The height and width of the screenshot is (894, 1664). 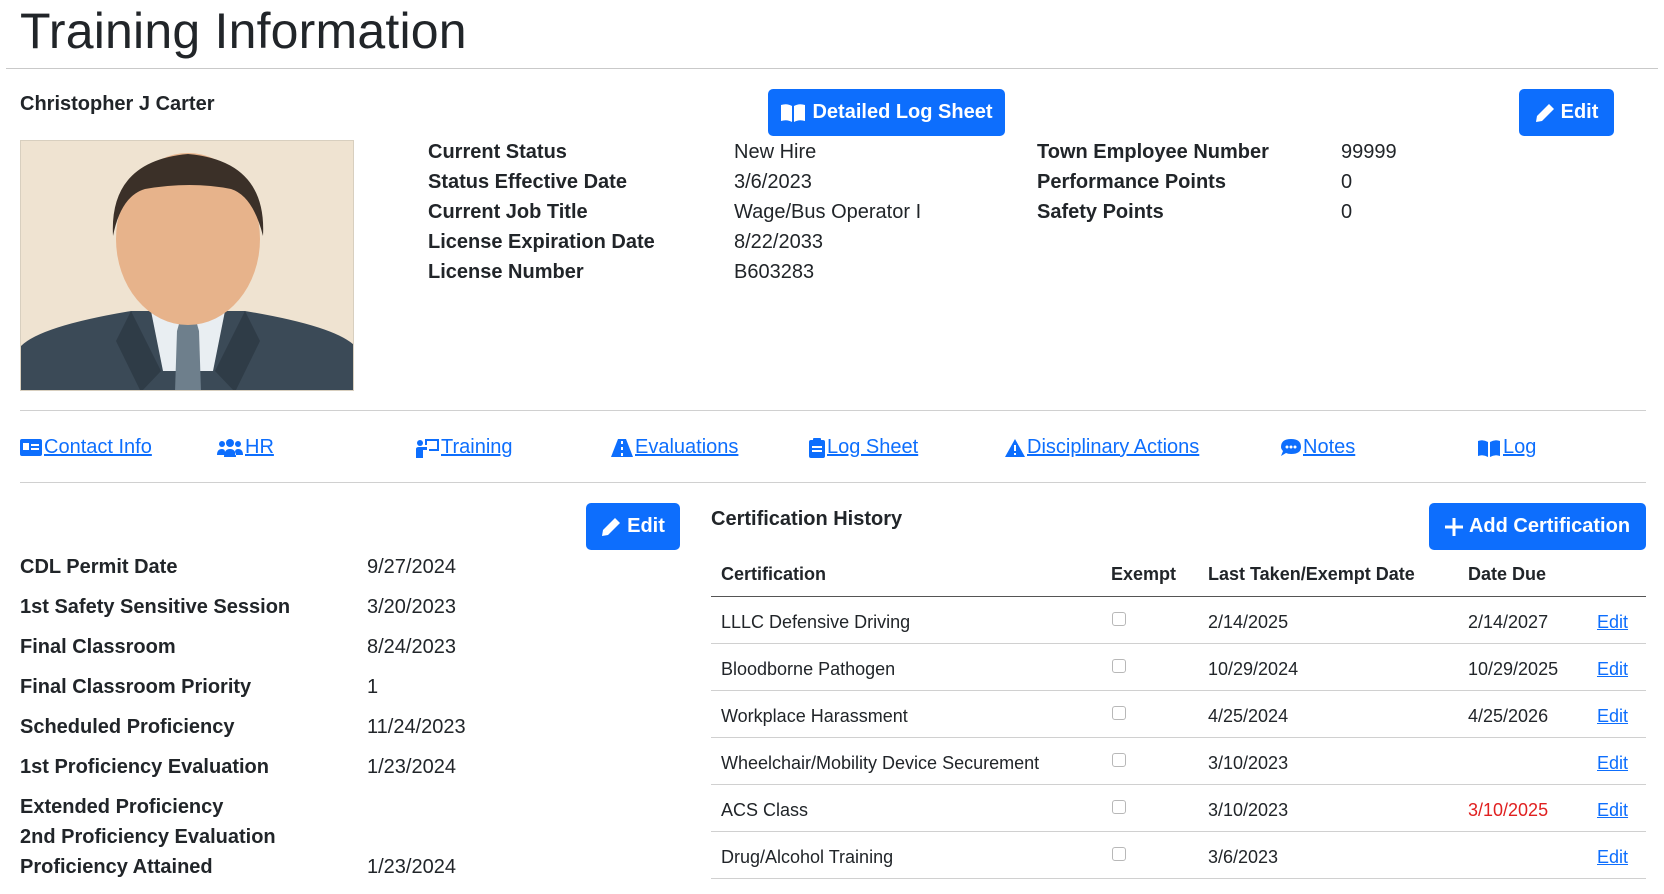 What do you see at coordinates (817, 447) in the screenshot?
I see `clipboard-icon` at bounding box center [817, 447].